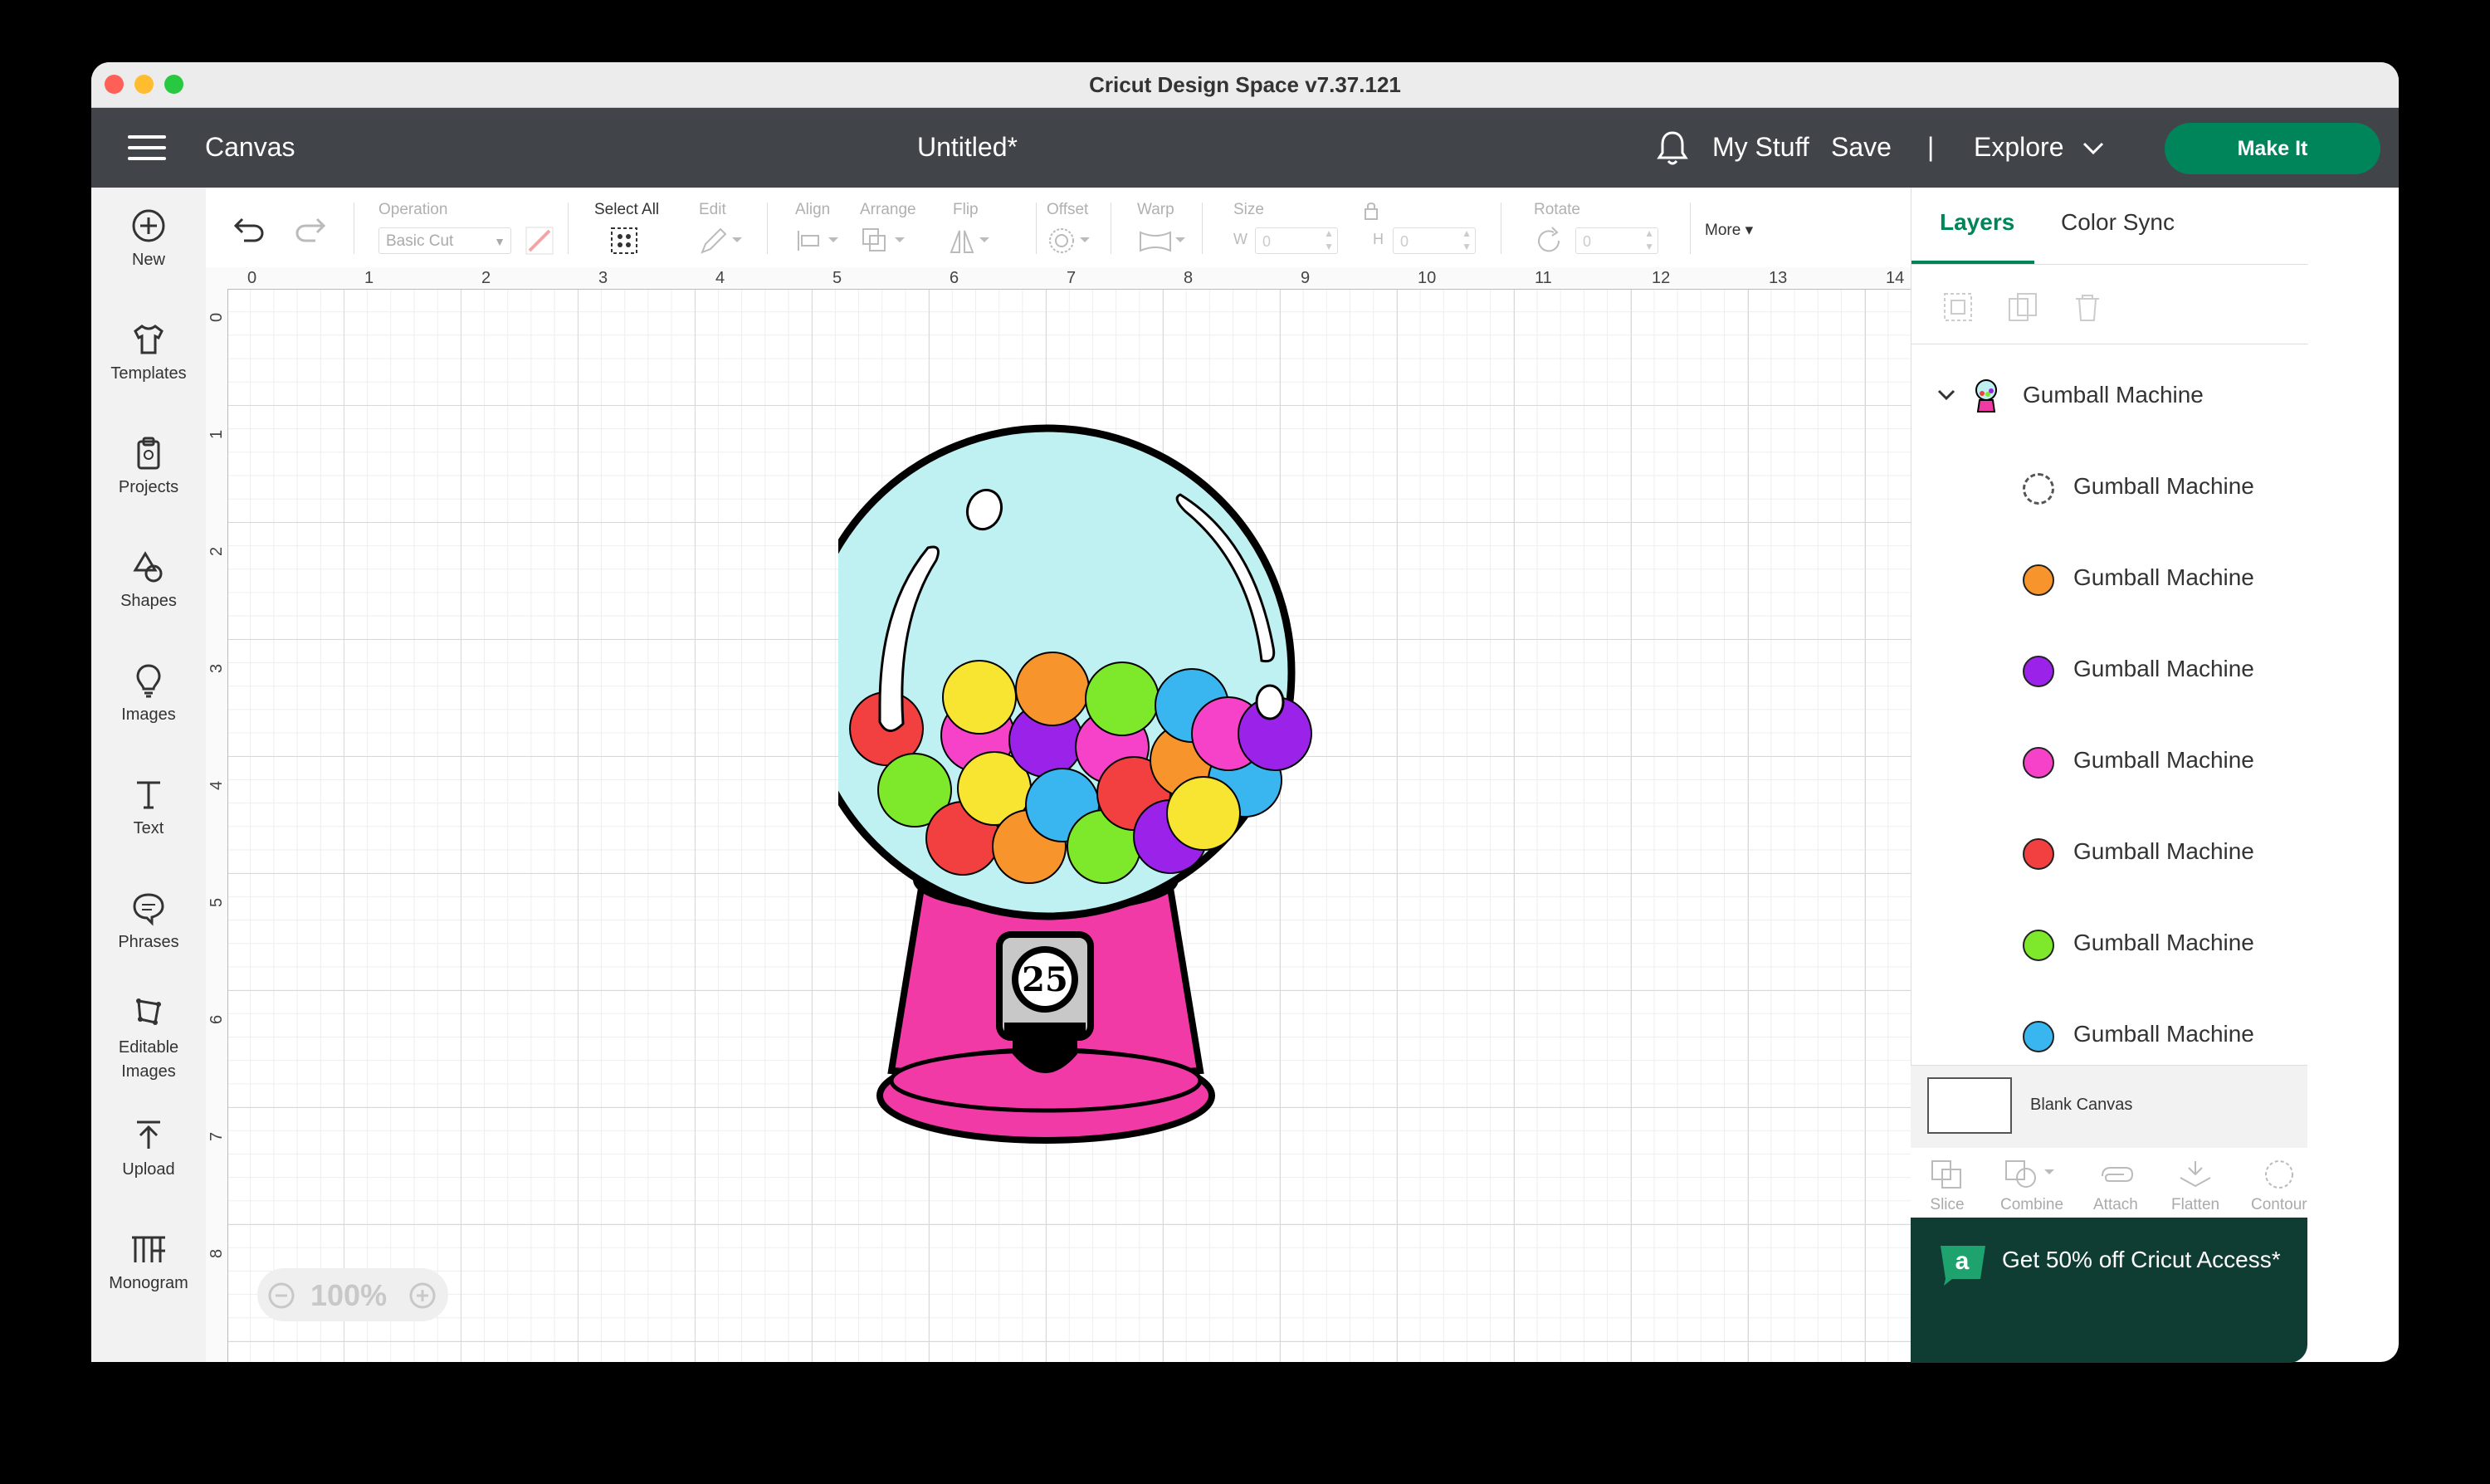  I want to click on slice-icon, so click(1946, 1174).